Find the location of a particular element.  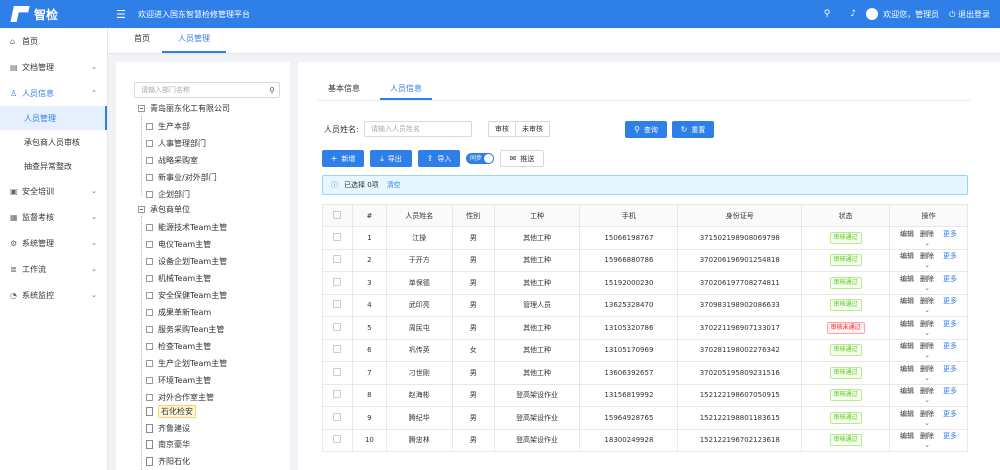

tree-node: 人事管理部门 is located at coordinates (176, 143).